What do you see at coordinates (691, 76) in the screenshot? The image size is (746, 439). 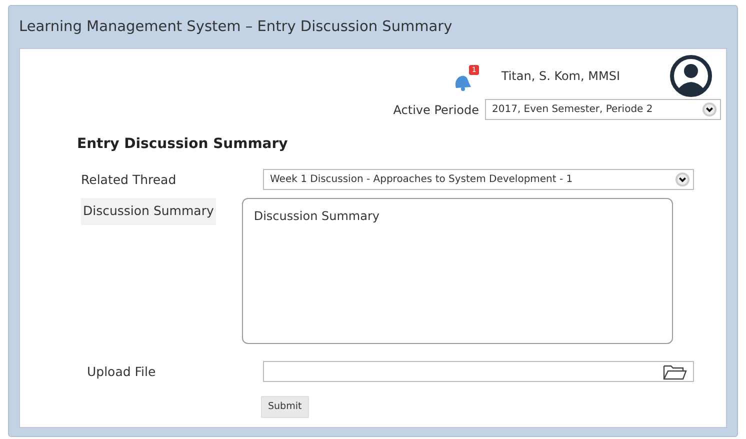 I see `avatar-icon` at bounding box center [691, 76].